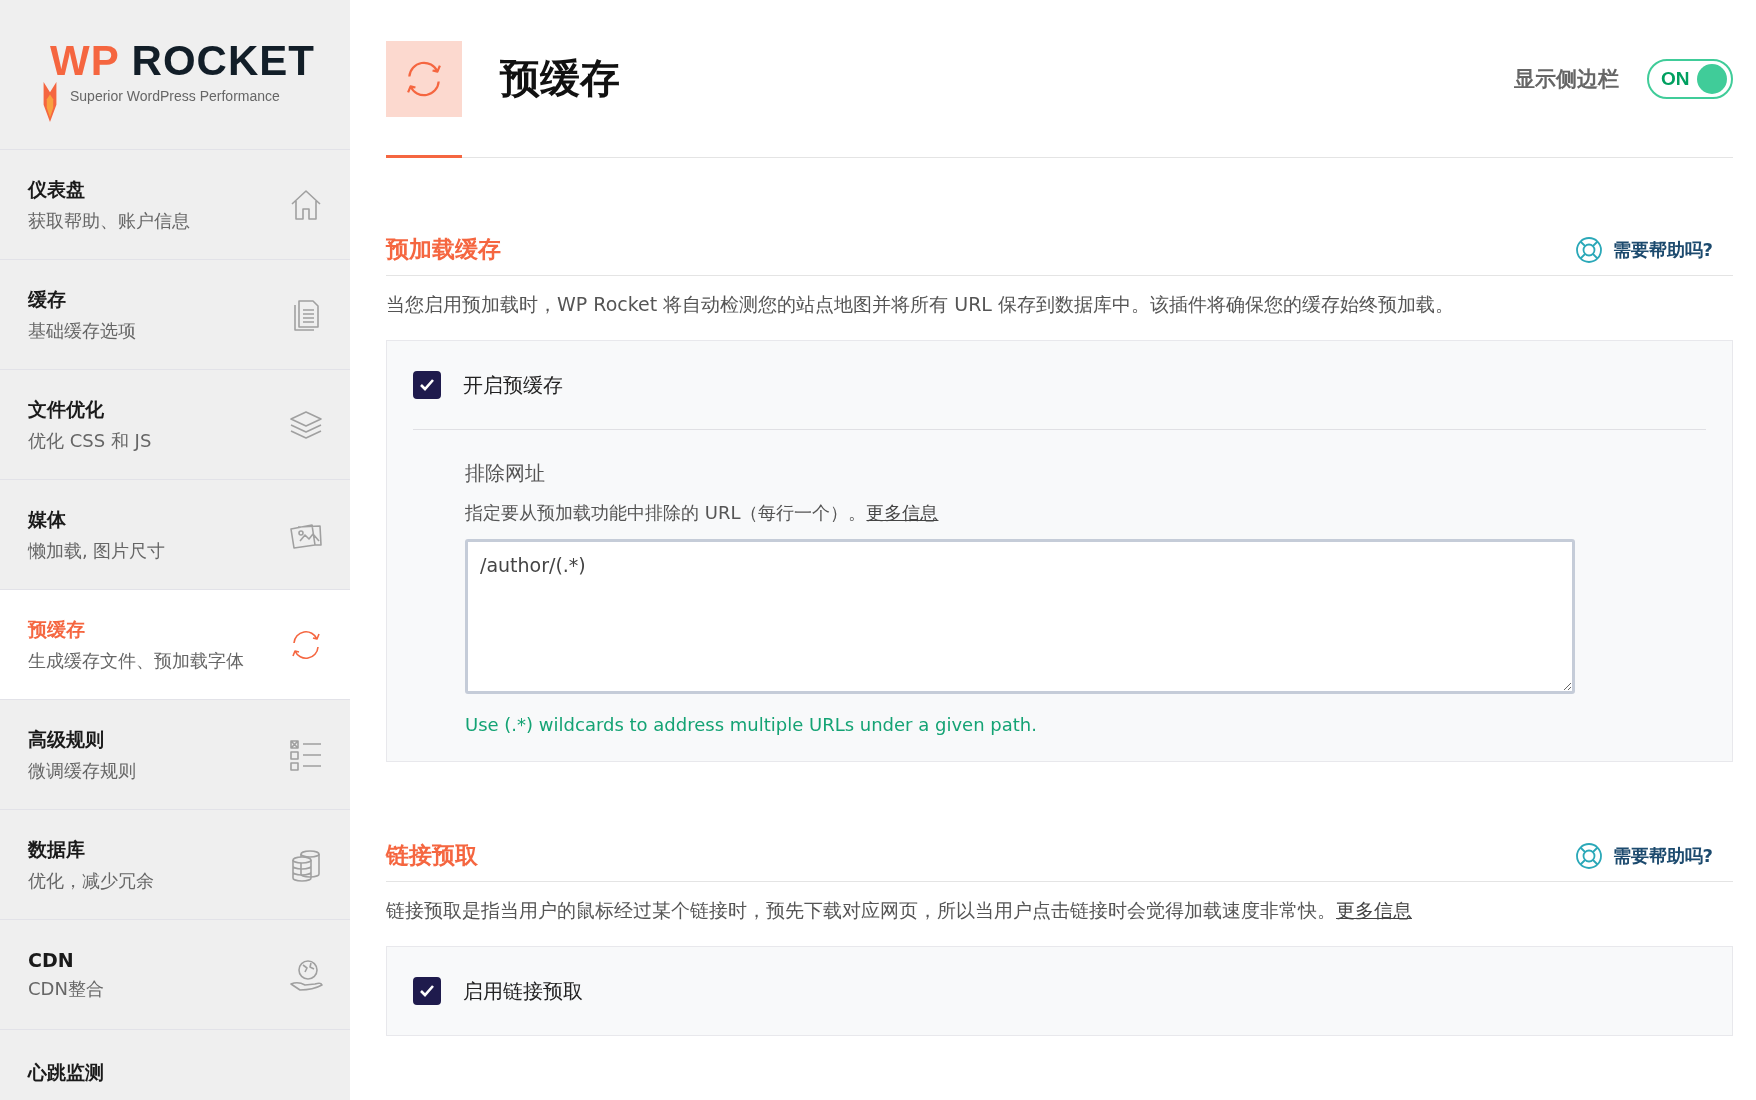 The image size is (1756, 1100). Describe the element at coordinates (50, 102) in the screenshot. I see `rocket-flame-icon` at that location.